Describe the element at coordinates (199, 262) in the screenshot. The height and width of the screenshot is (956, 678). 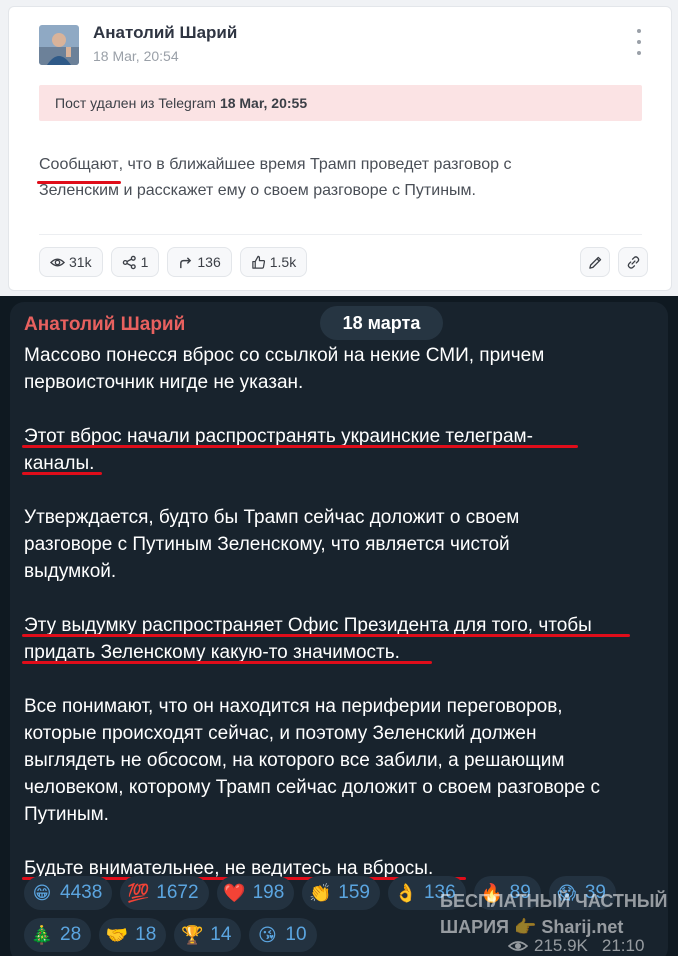
I see `shares-stat: 136` at that location.